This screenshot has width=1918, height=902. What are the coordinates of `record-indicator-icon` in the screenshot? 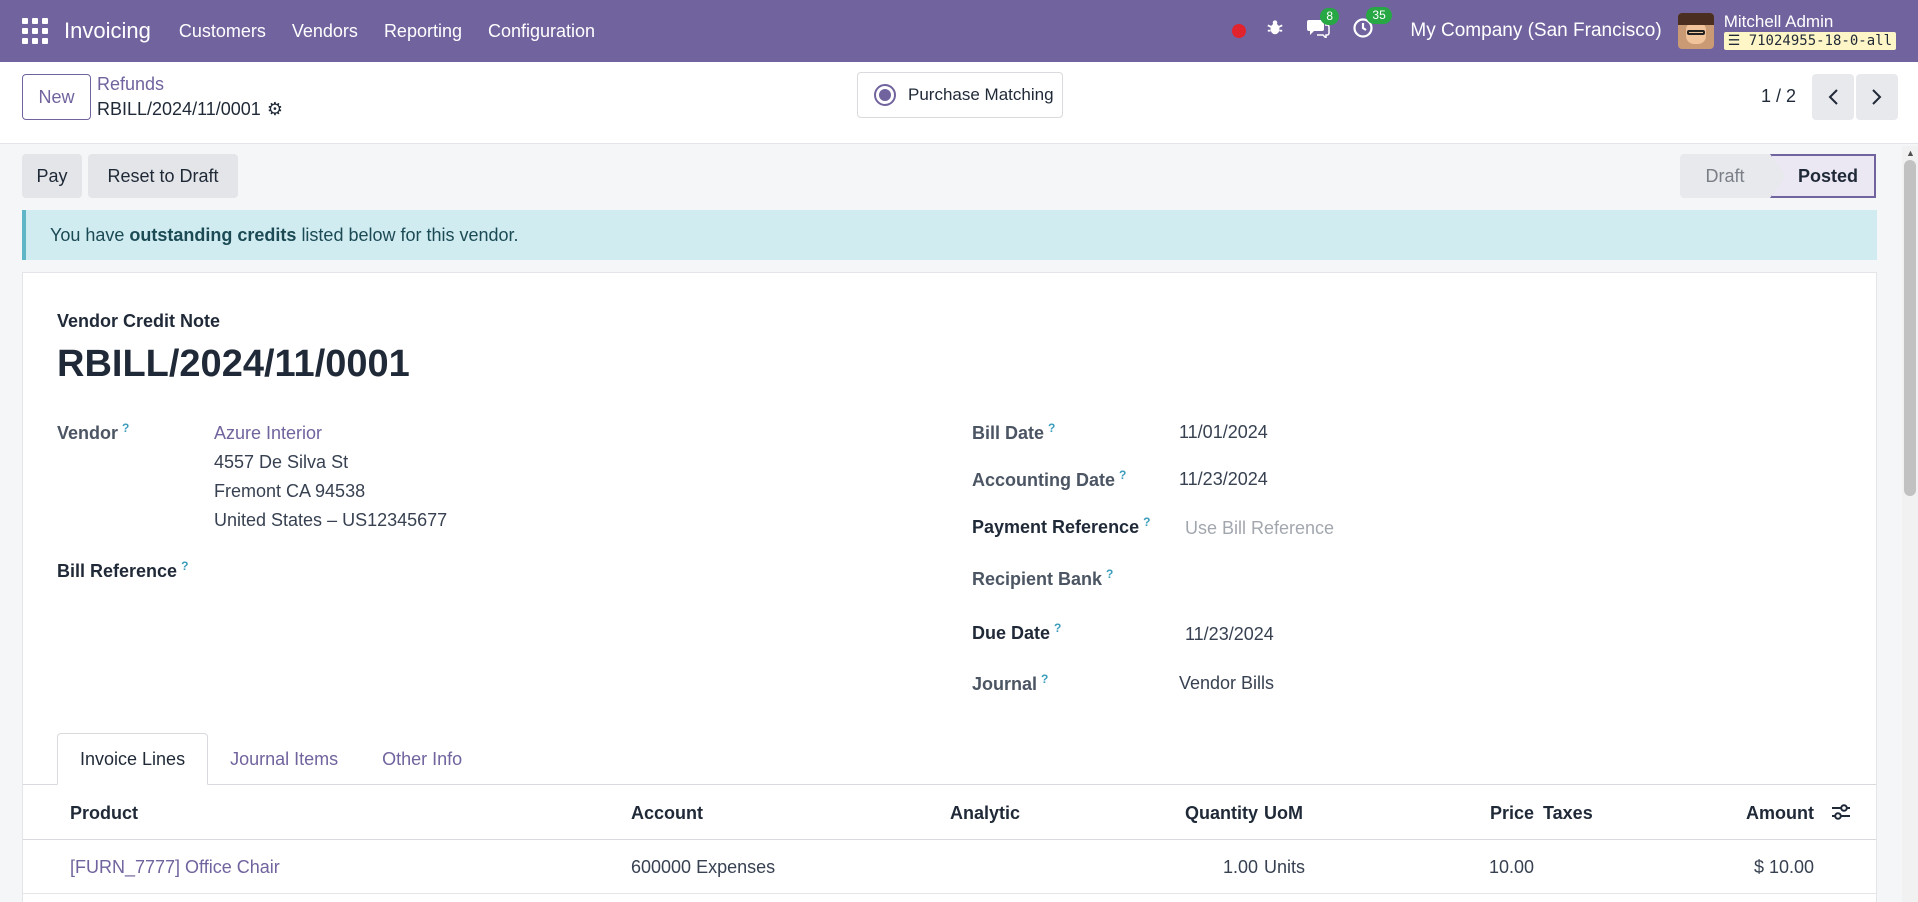 It's located at (1239, 31).